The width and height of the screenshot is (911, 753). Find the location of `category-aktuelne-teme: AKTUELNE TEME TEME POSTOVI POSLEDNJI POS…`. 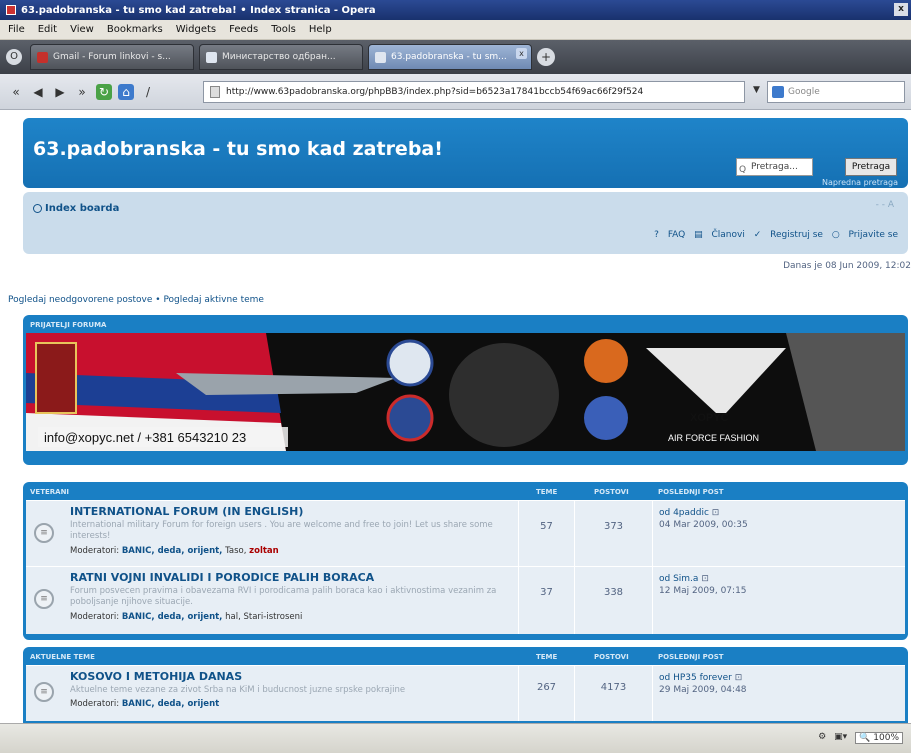

category-aktuelne-teme: AKTUELNE TEME TEME POSTOVI POSLEDNJI POS… is located at coordinates (465, 685).